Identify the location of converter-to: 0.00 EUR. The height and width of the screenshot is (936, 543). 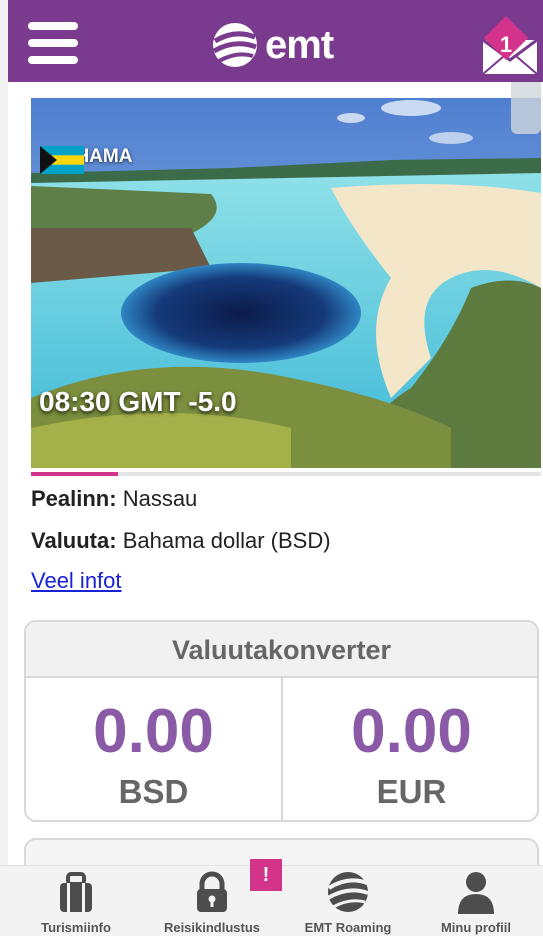
(410, 749).